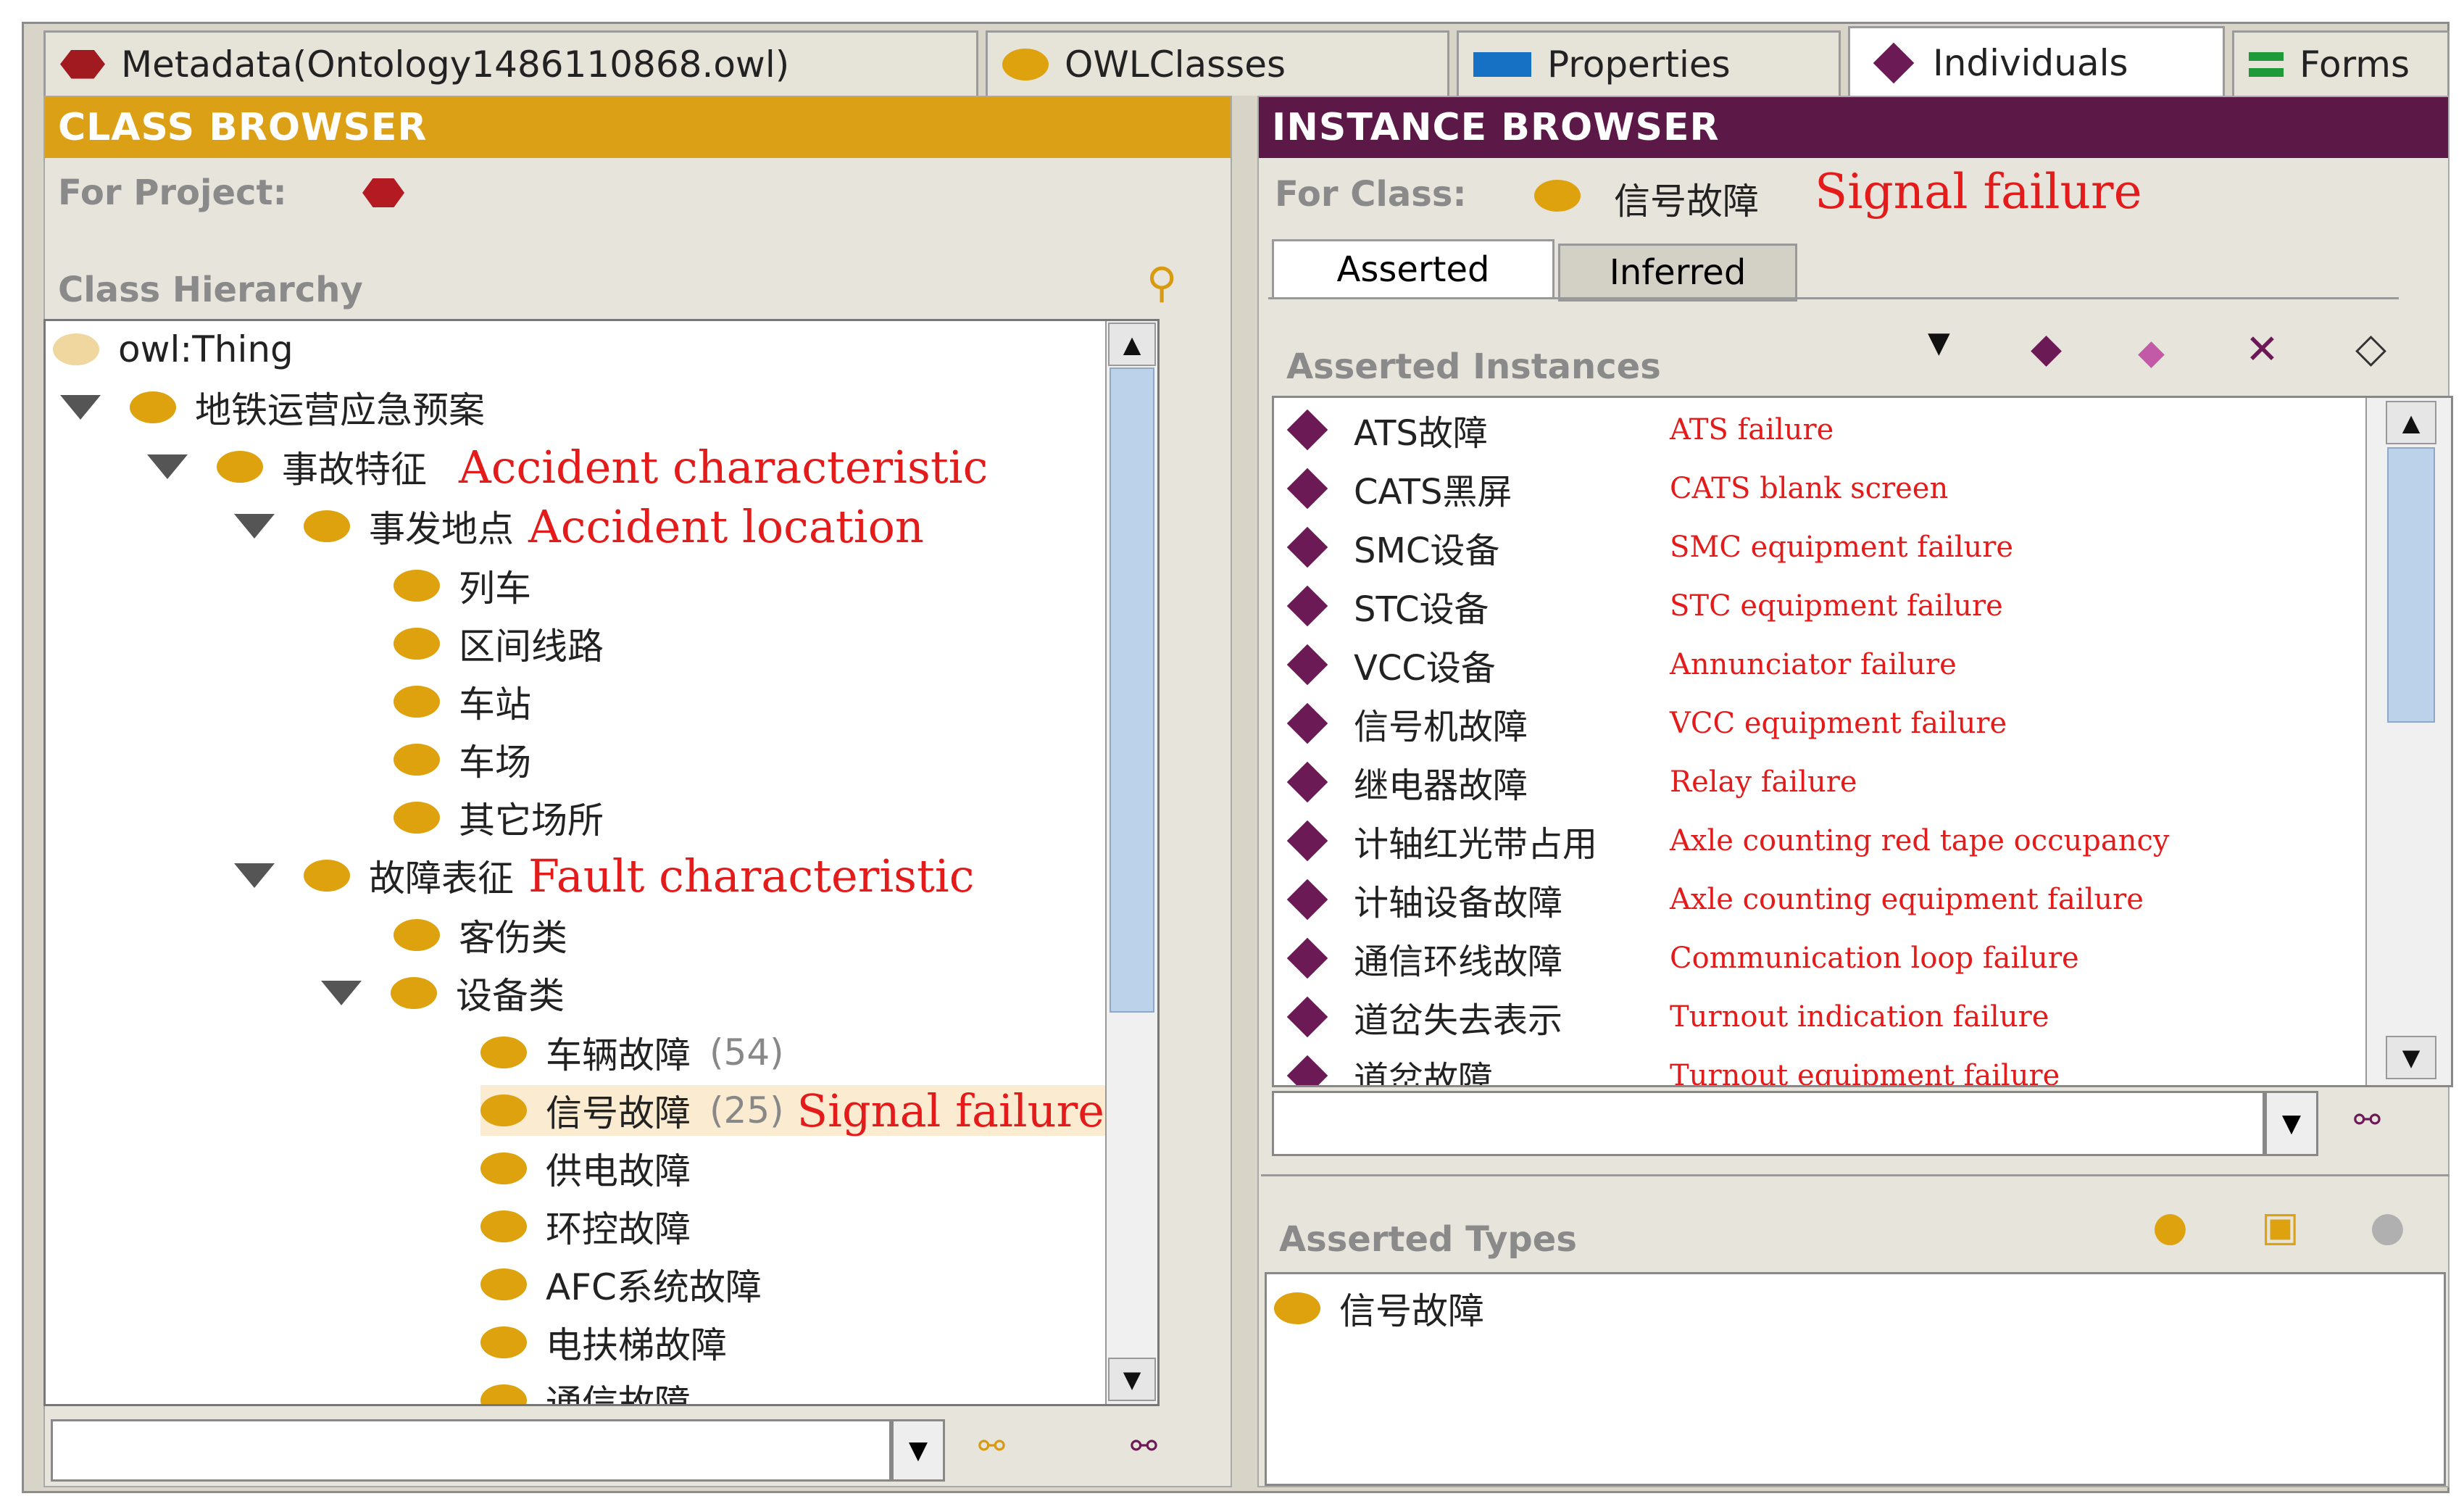 This screenshot has width=2464, height=1512. I want to click on class-search-input, so click(471, 1450).